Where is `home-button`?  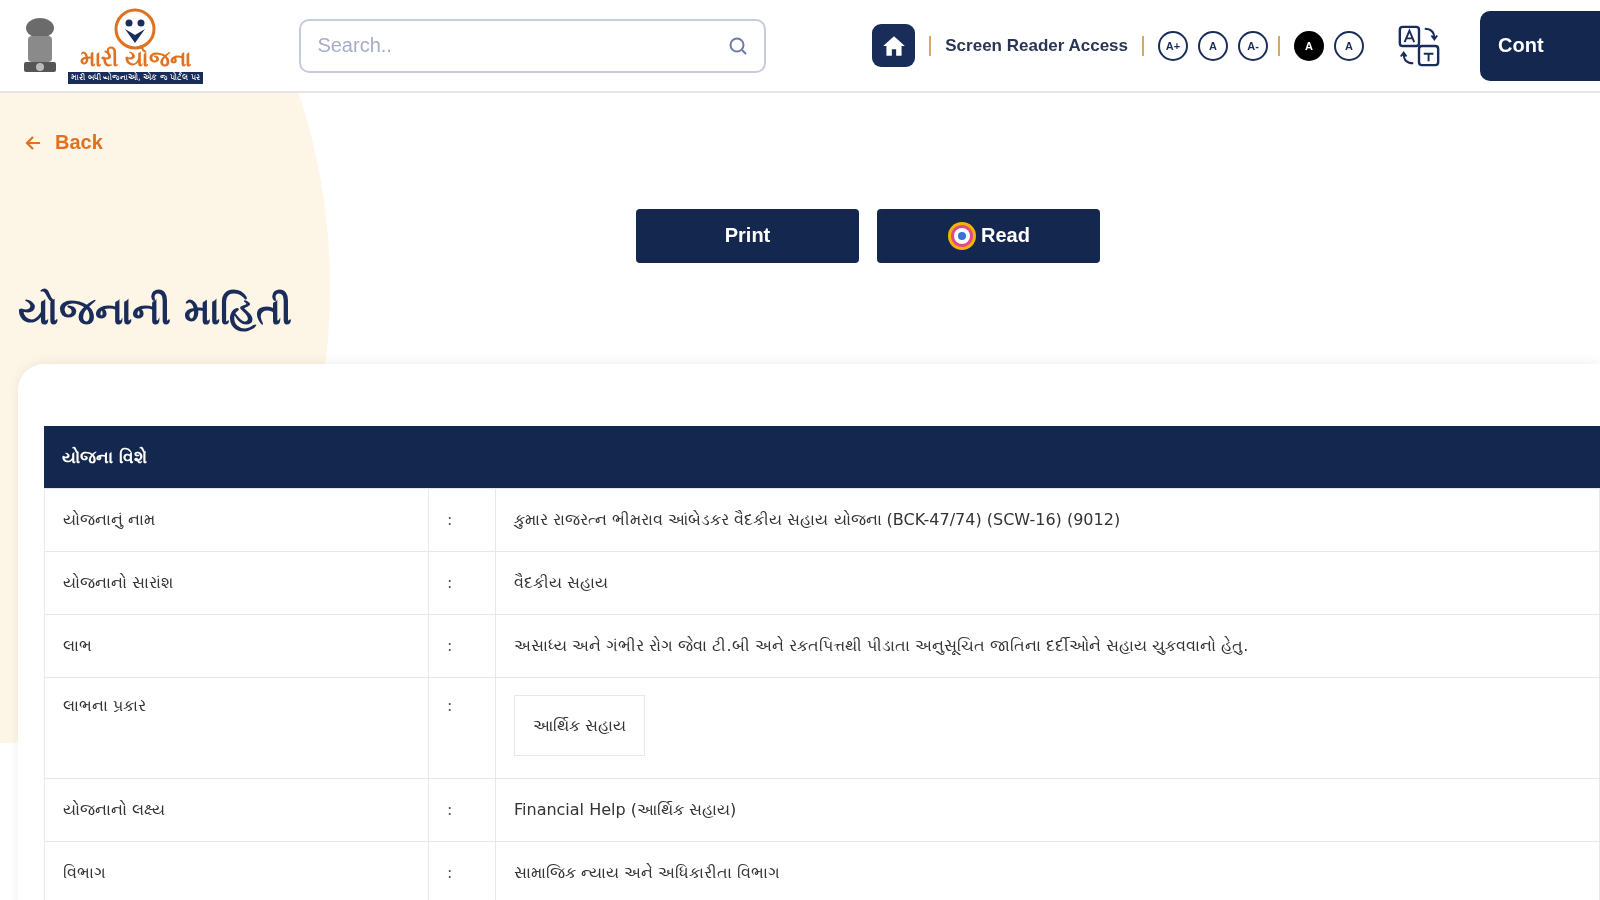 home-button is located at coordinates (894, 45).